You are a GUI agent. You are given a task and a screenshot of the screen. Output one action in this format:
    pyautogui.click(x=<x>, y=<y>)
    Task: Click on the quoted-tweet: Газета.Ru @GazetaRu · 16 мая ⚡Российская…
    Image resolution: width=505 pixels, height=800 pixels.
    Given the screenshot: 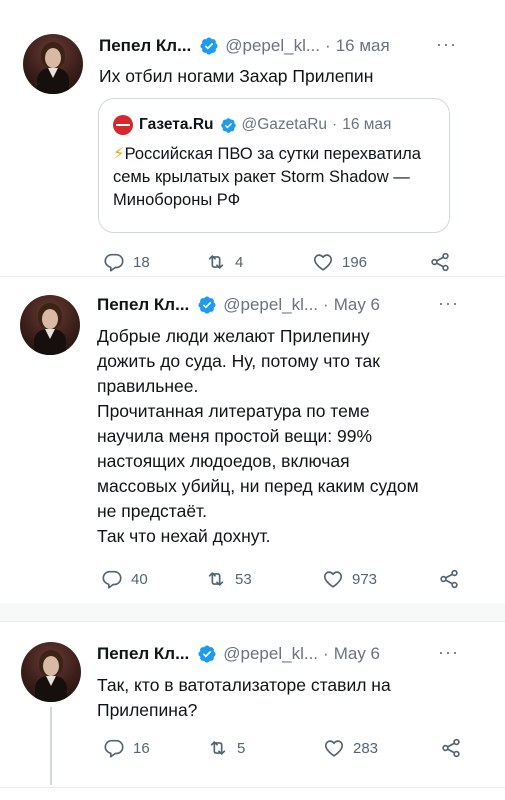 What is the action you would take?
    pyautogui.click(x=274, y=165)
    